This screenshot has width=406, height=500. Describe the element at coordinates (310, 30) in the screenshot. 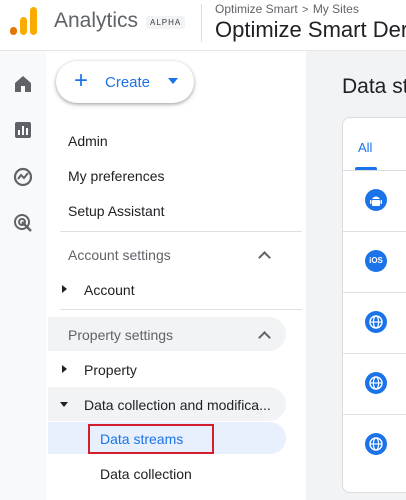

I see `property-selector: Optimize Smart Der` at that location.